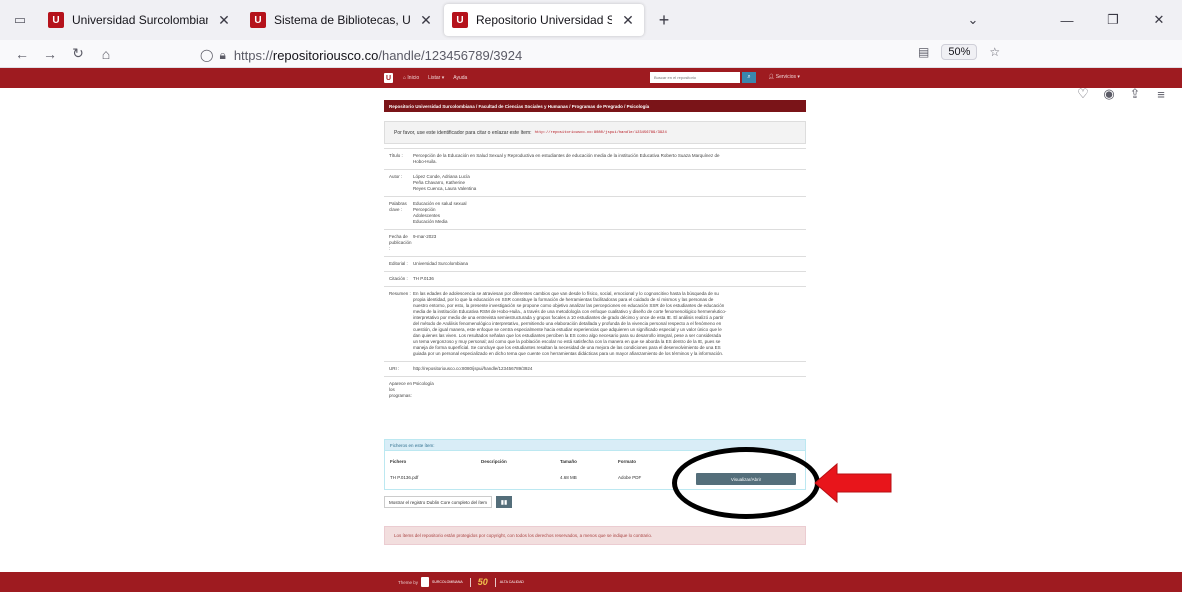  What do you see at coordinates (568, 461) in the screenshot?
I see `column-header: Tamaño` at bounding box center [568, 461].